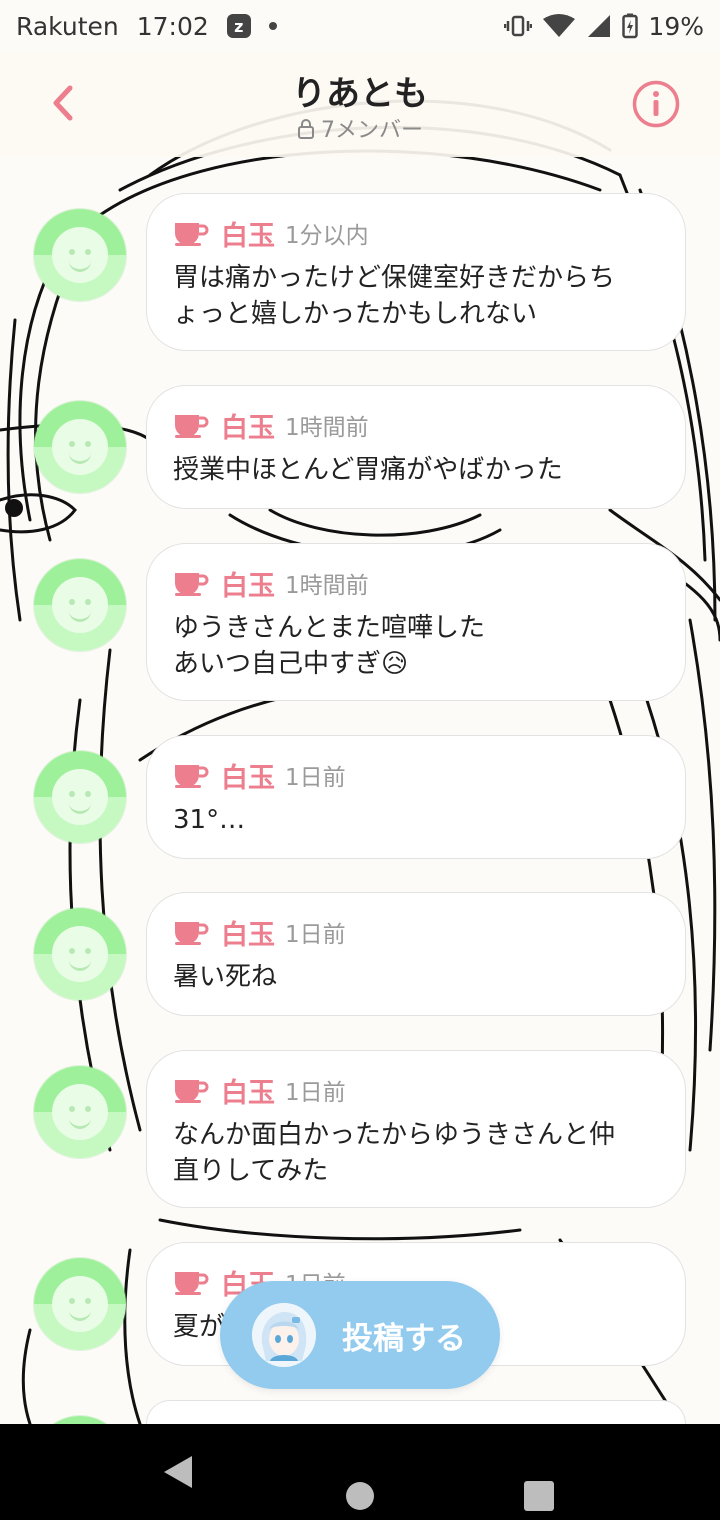  I want to click on post-bubble: 白玉 1日前 暑い死ね, so click(416, 954).